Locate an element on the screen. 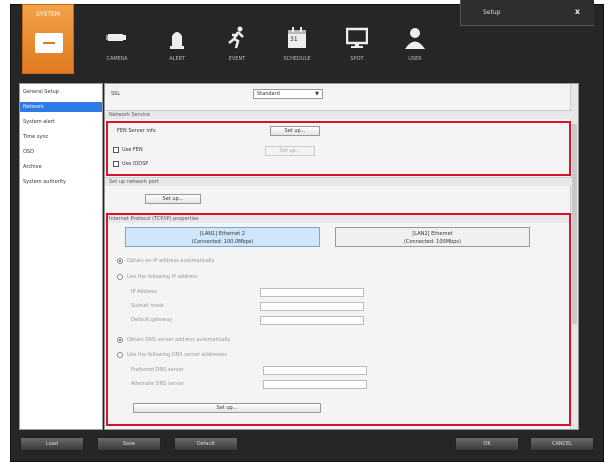 Image resolution: width=612 pixels, height=465 pixels. tcpip-properties-header: Internet Protocol (TCP/IP) properties is located at coordinates (338, 218).